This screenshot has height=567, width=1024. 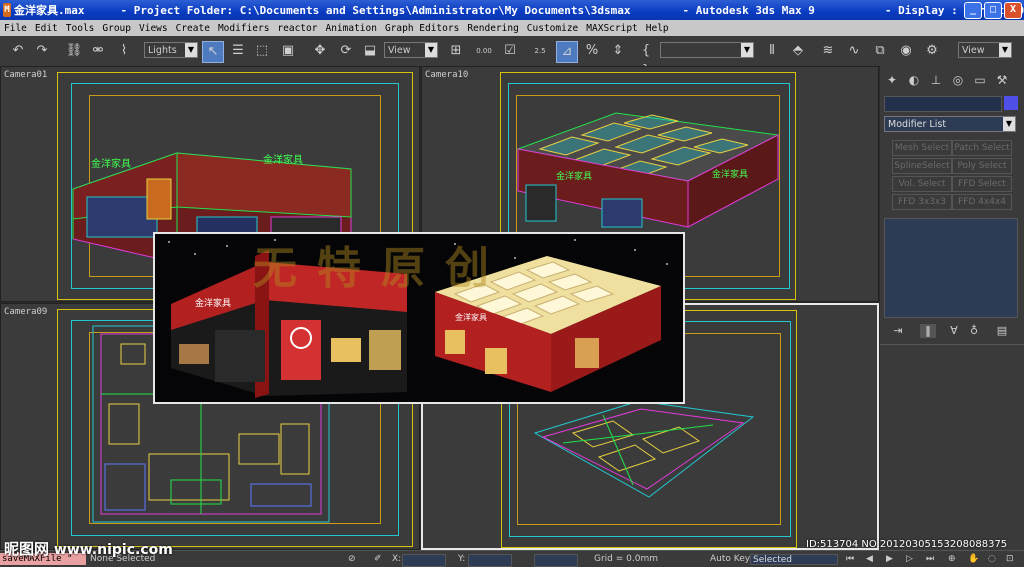 I want to click on pin-stack-icon: ⇥, so click(x=898, y=331).